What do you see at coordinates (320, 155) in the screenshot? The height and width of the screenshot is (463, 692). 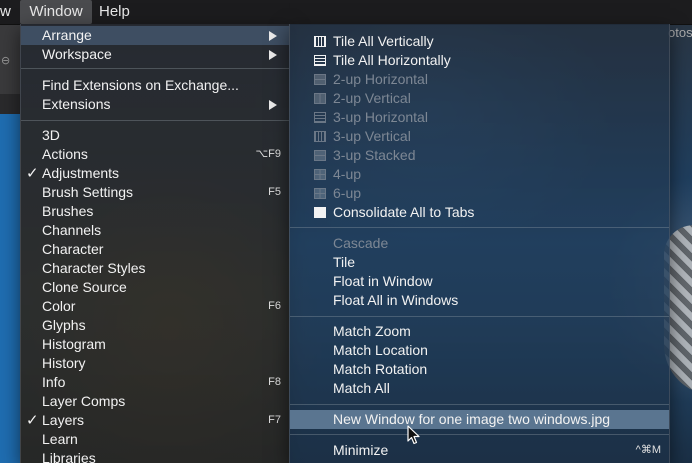 I see `three-up-stacked-icon` at bounding box center [320, 155].